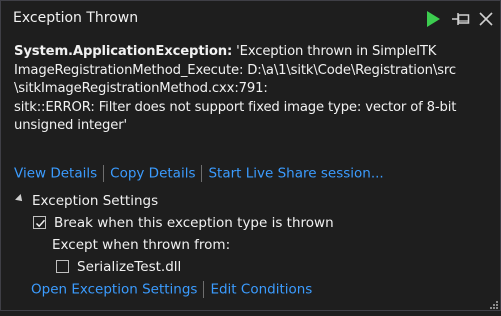 The width and height of the screenshot is (501, 316). Describe the element at coordinates (261, 290) in the screenshot. I see `edit-conditions-link: Edit Conditions` at that location.